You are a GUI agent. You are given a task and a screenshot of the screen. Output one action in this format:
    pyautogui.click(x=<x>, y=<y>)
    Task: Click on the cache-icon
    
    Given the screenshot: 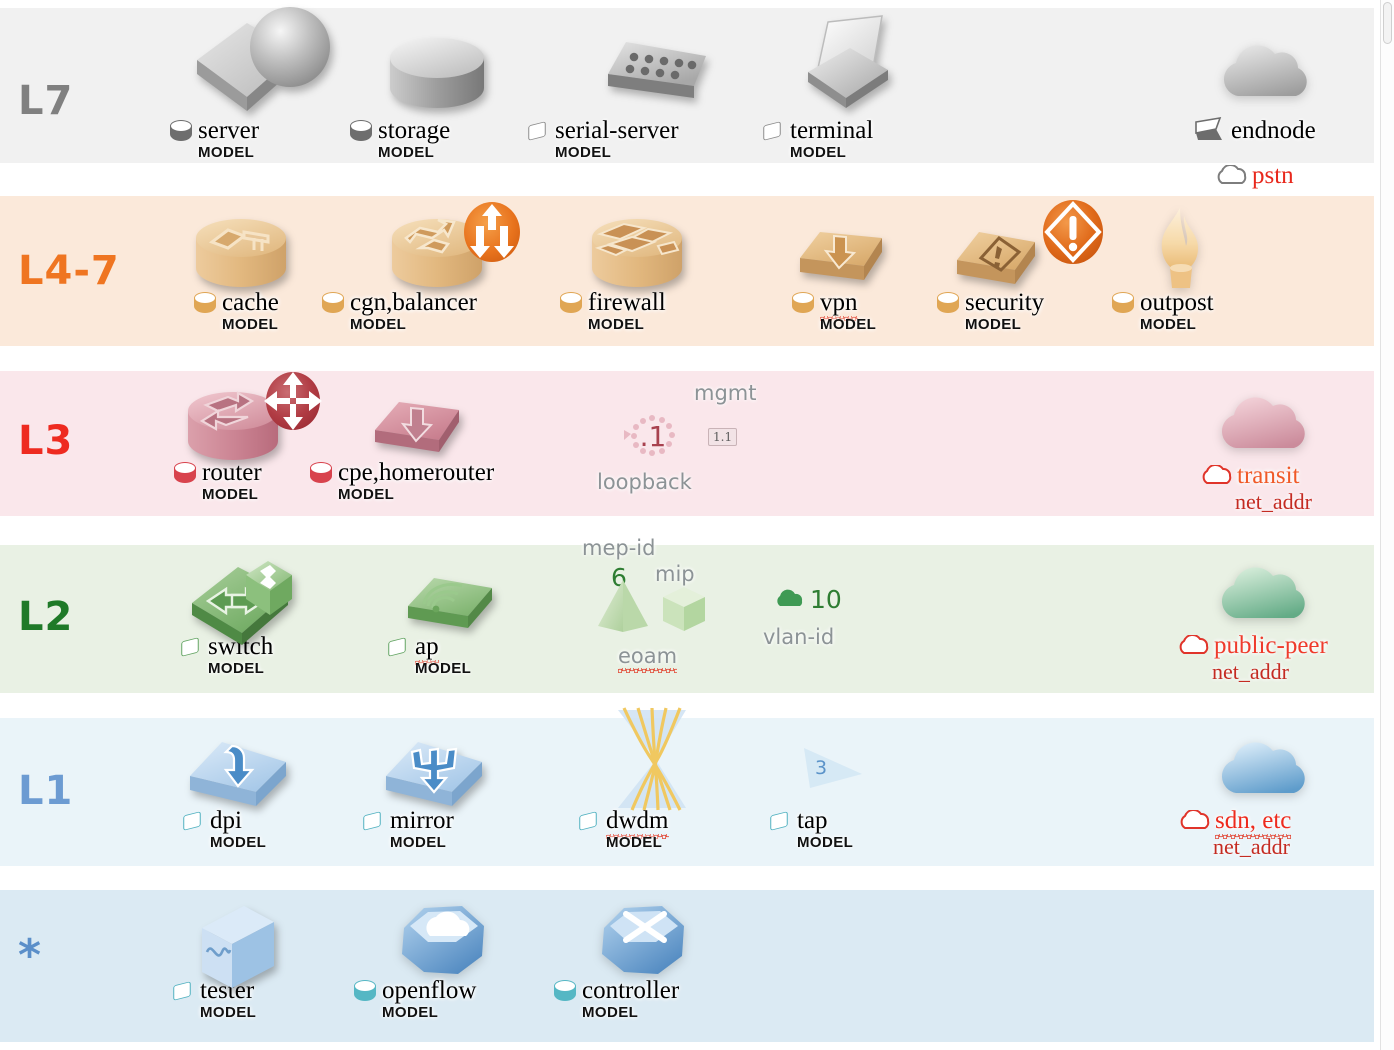 What is the action you would take?
    pyautogui.click(x=242, y=255)
    